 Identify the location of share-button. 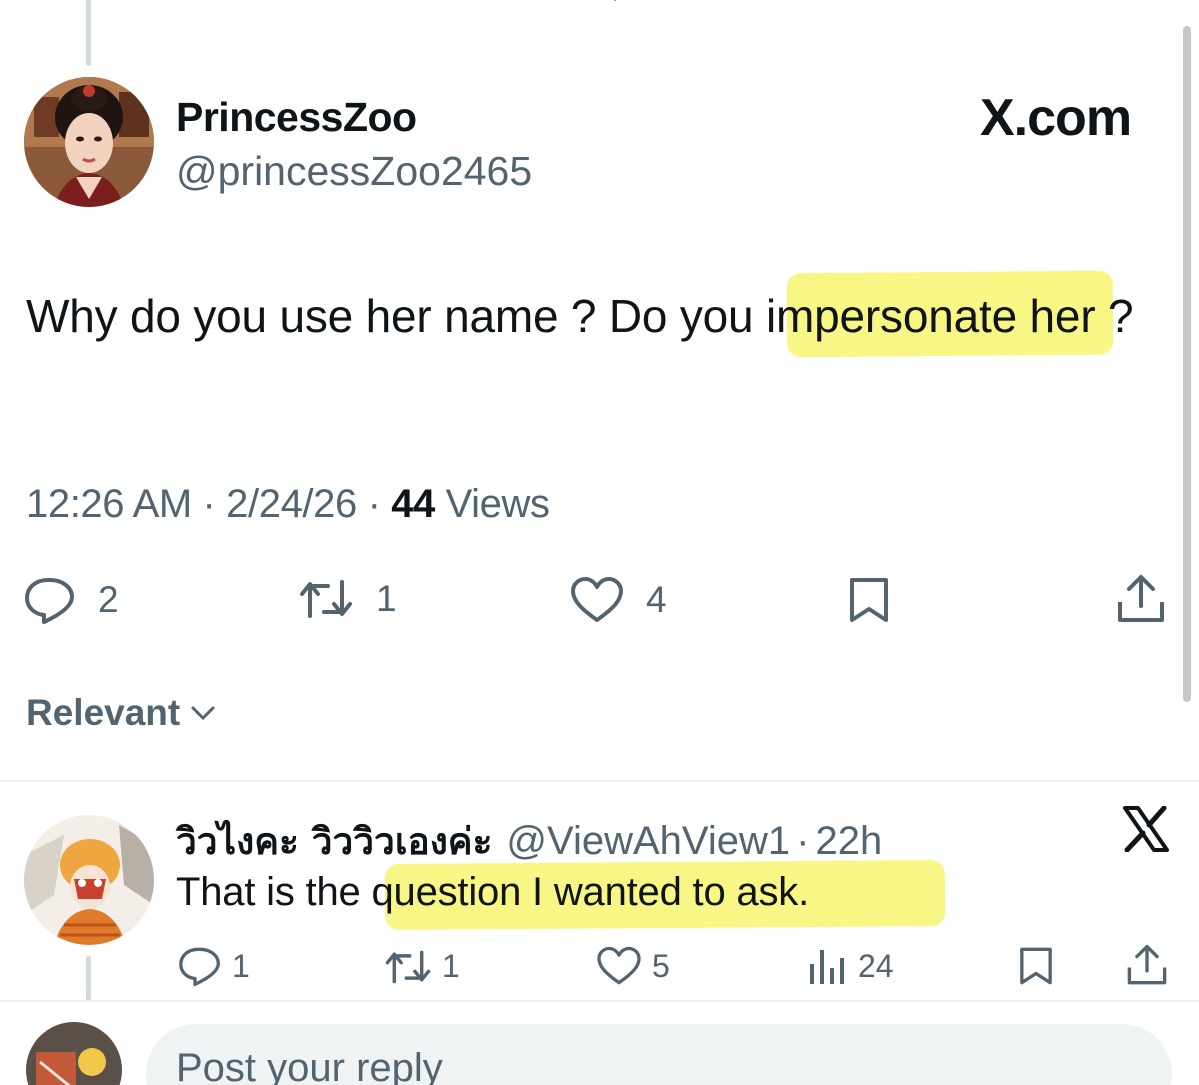
(1141, 599).